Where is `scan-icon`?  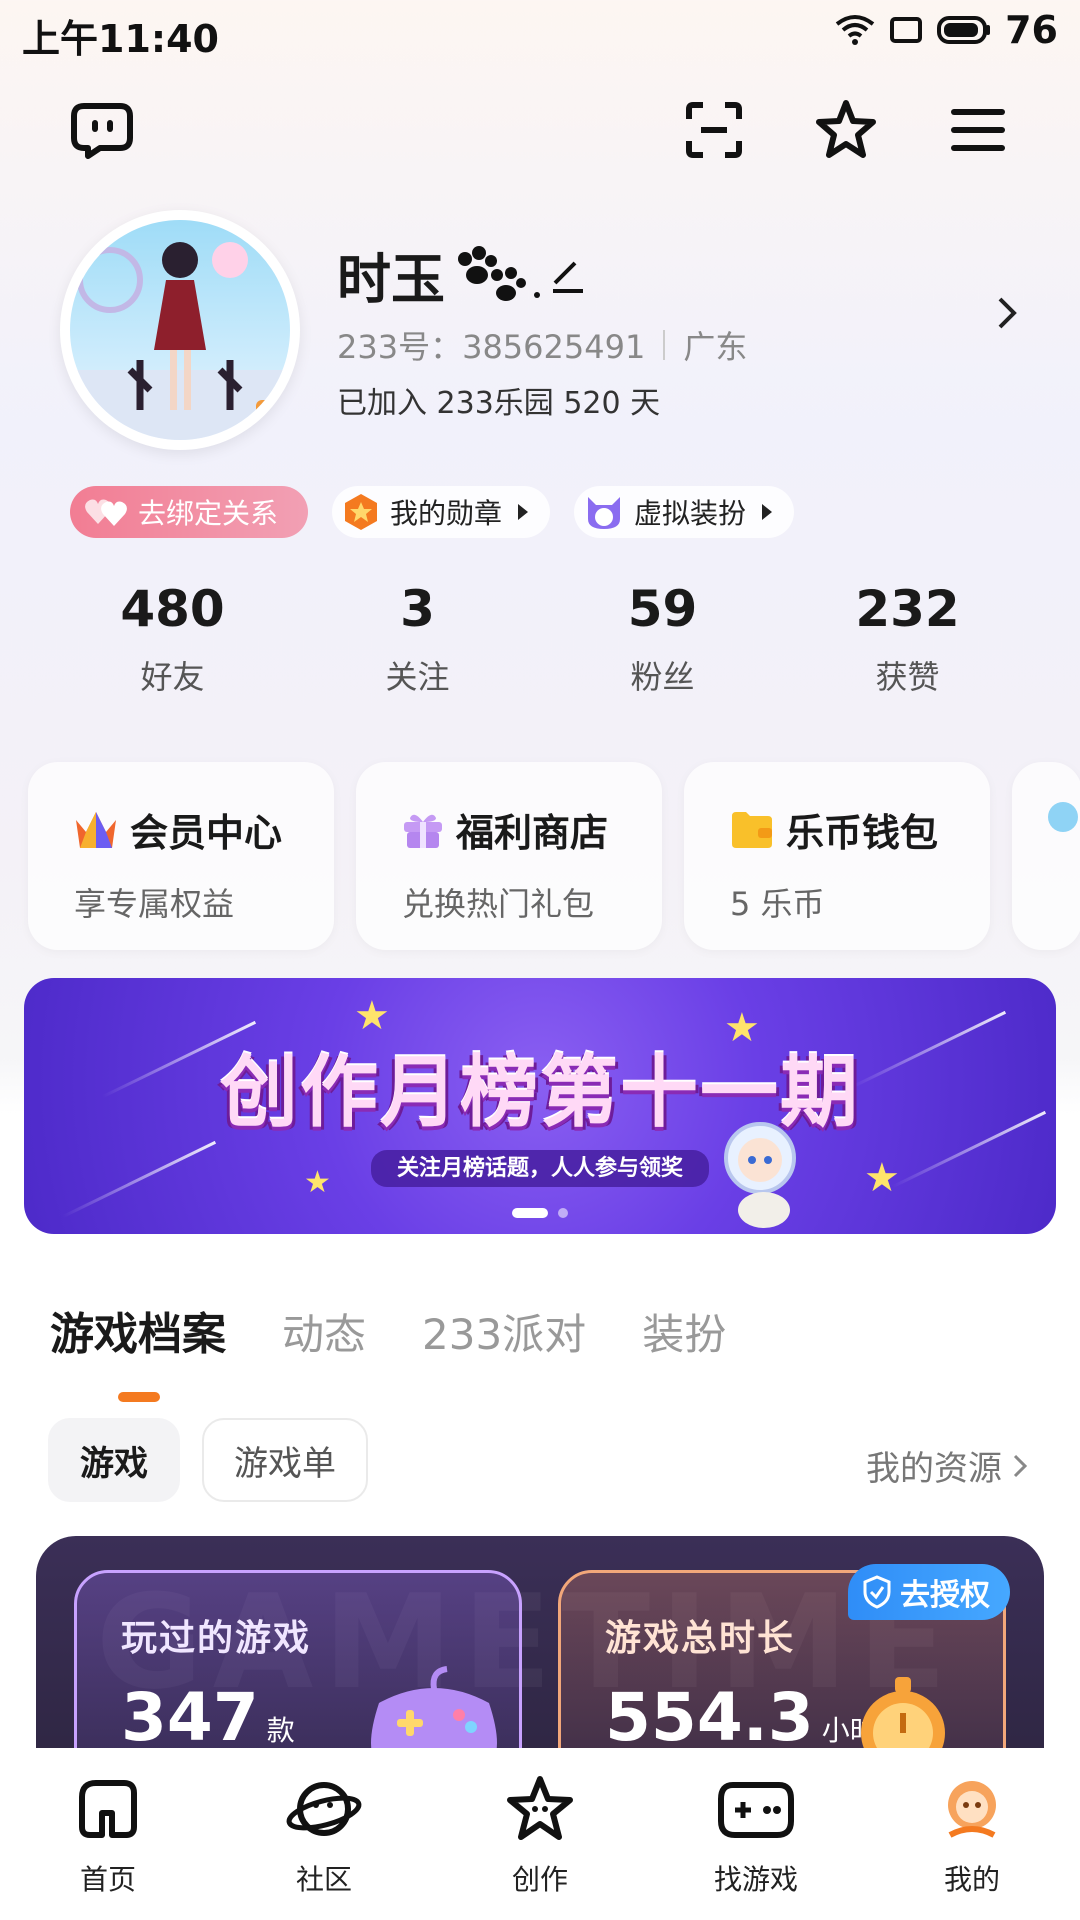
scan-icon is located at coordinates (714, 130).